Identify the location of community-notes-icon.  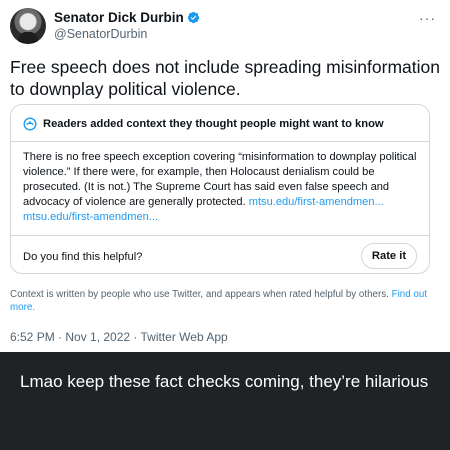
(30, 124).